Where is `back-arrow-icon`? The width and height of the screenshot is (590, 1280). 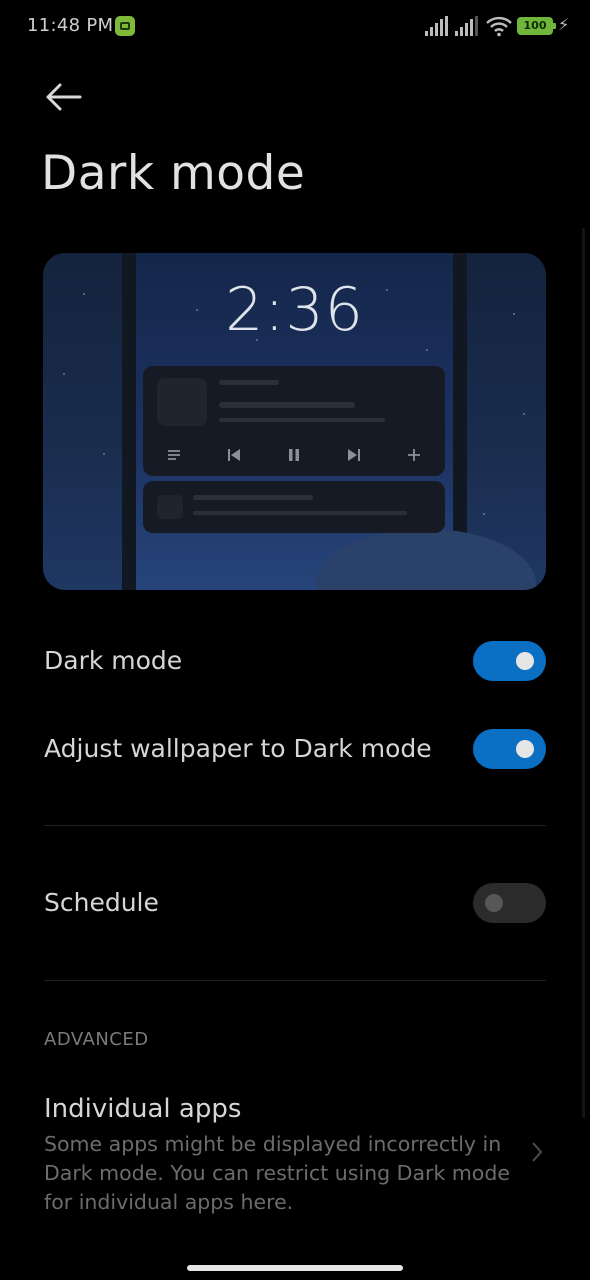 back-arrow-icon is located at coordinates (64, 97).